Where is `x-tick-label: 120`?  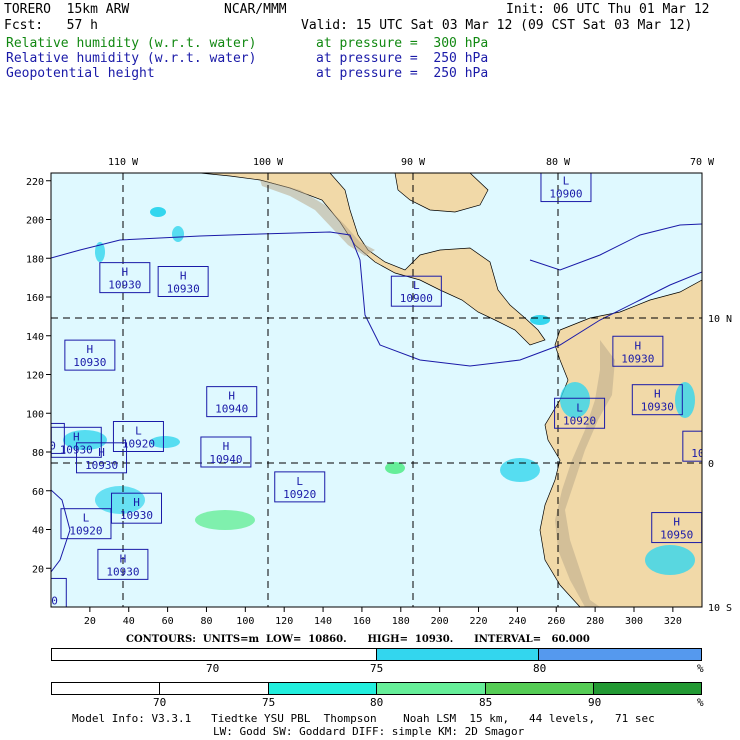 x-tick-label: 120 is located at coordinates (284, 621).